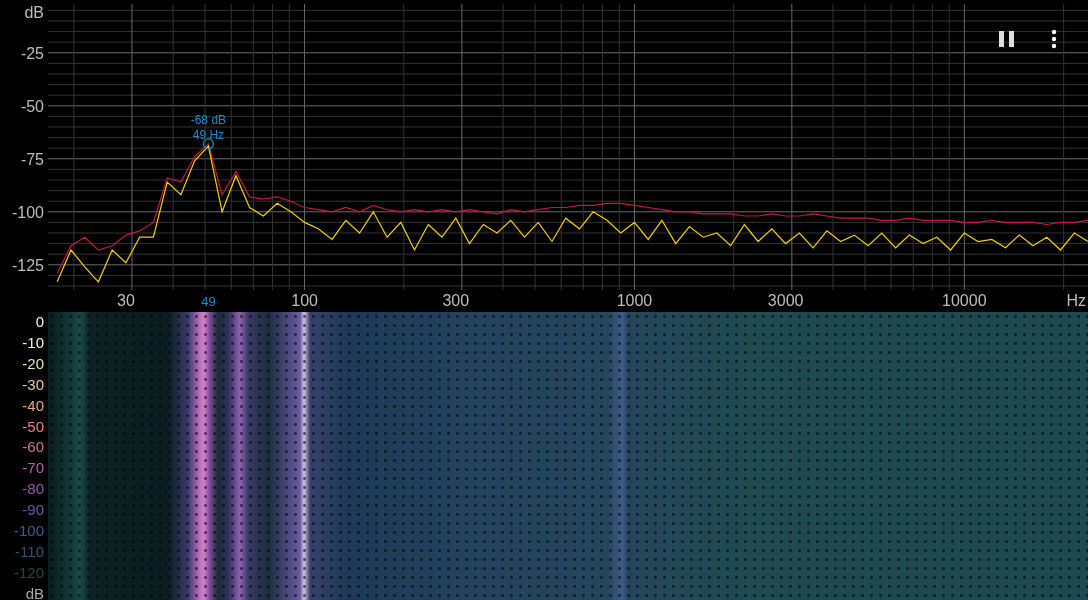 Image resolution: width=1088 pixels, height=600 pixels. I want to click on x-axis-label: 3000, so click(785, 300).